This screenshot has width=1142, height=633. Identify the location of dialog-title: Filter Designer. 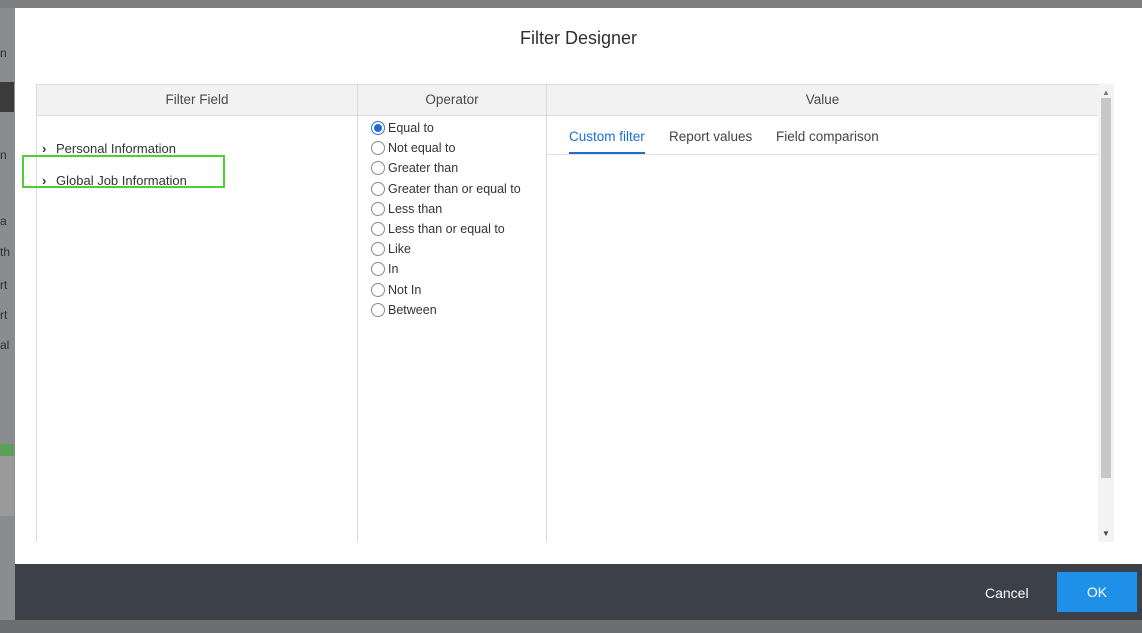
(578, 38).